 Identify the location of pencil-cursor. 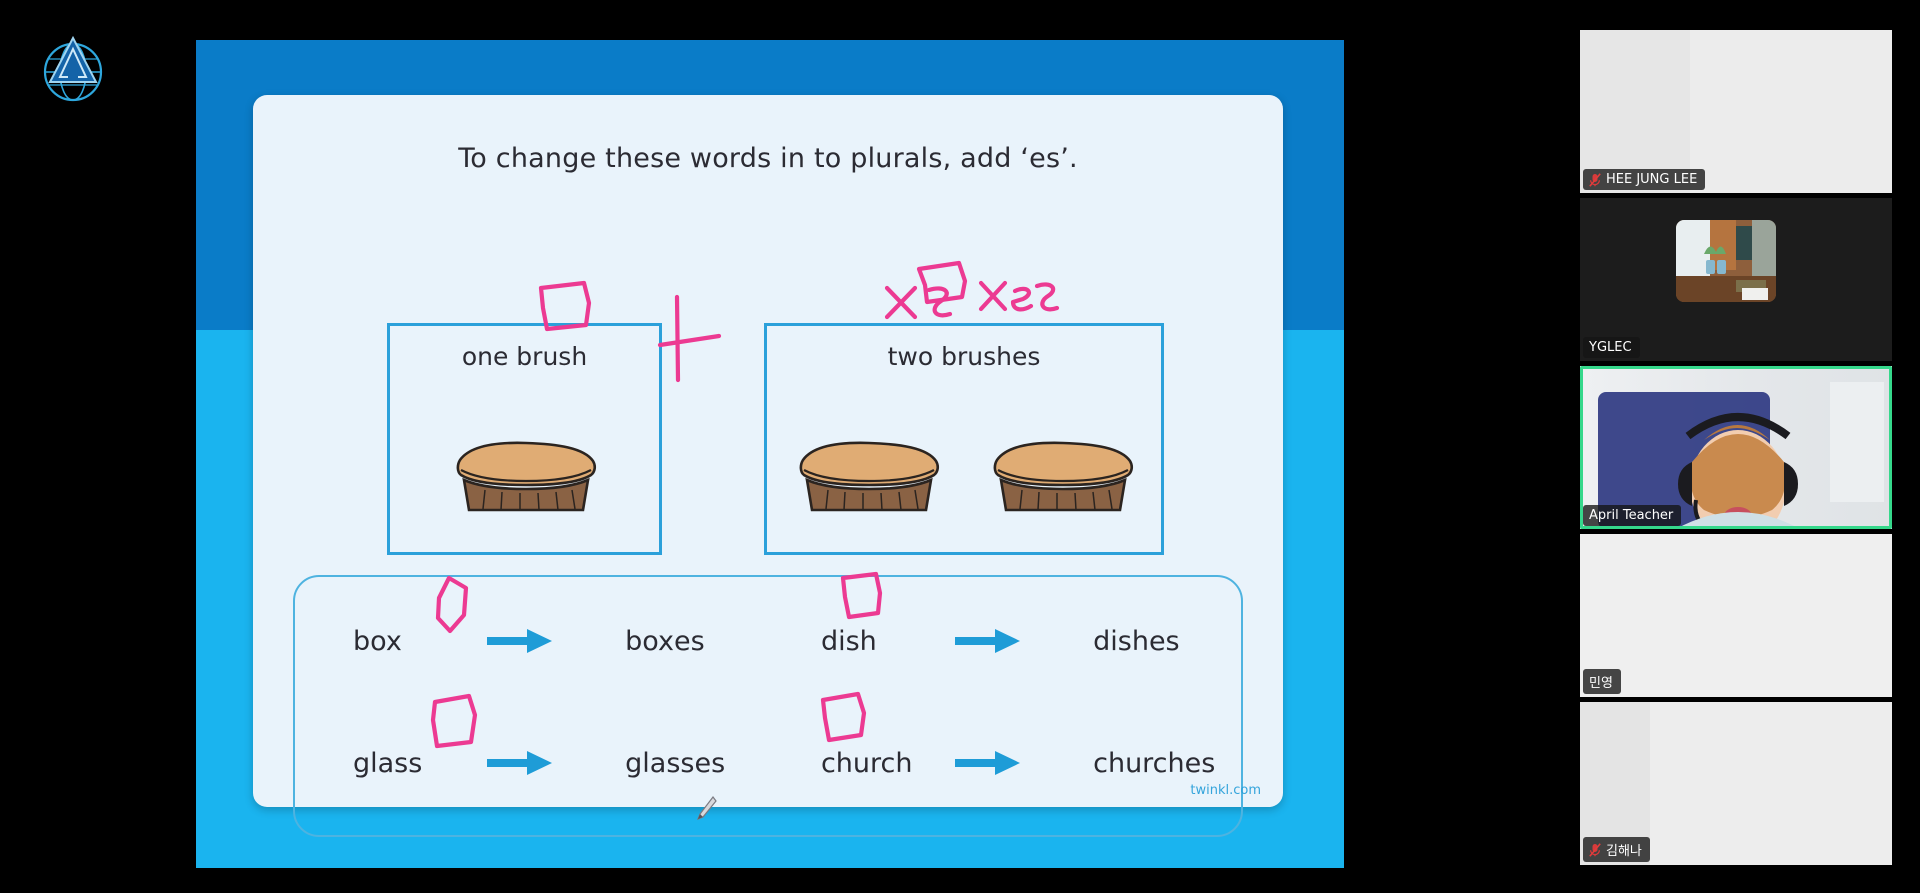
(707, 808).